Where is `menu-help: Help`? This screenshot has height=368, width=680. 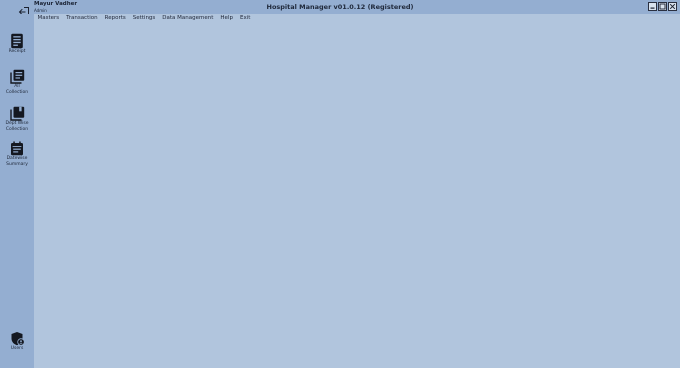 menu-help: Help is located at coordinates (227, 18).